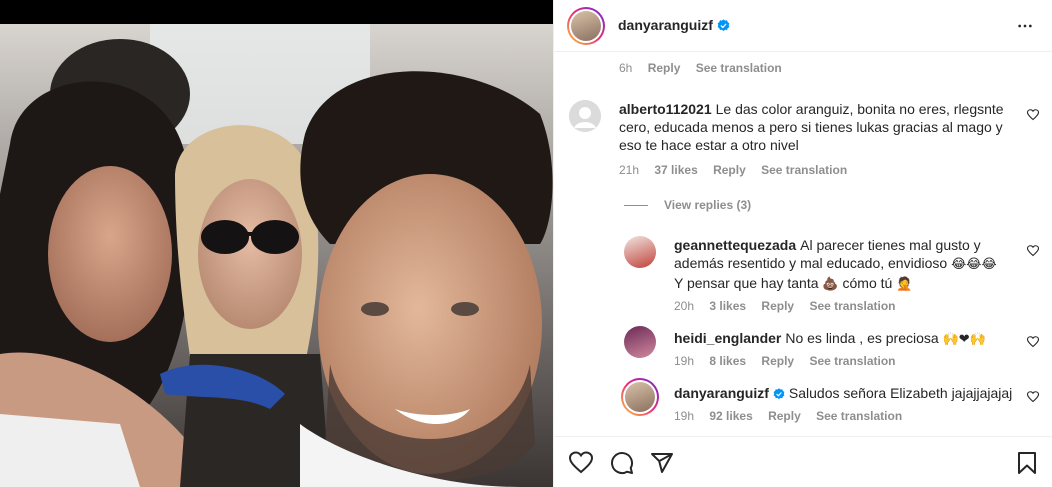 The image size is (1052, 487). I want to click on comment-time: 21h, so click(629, 170).